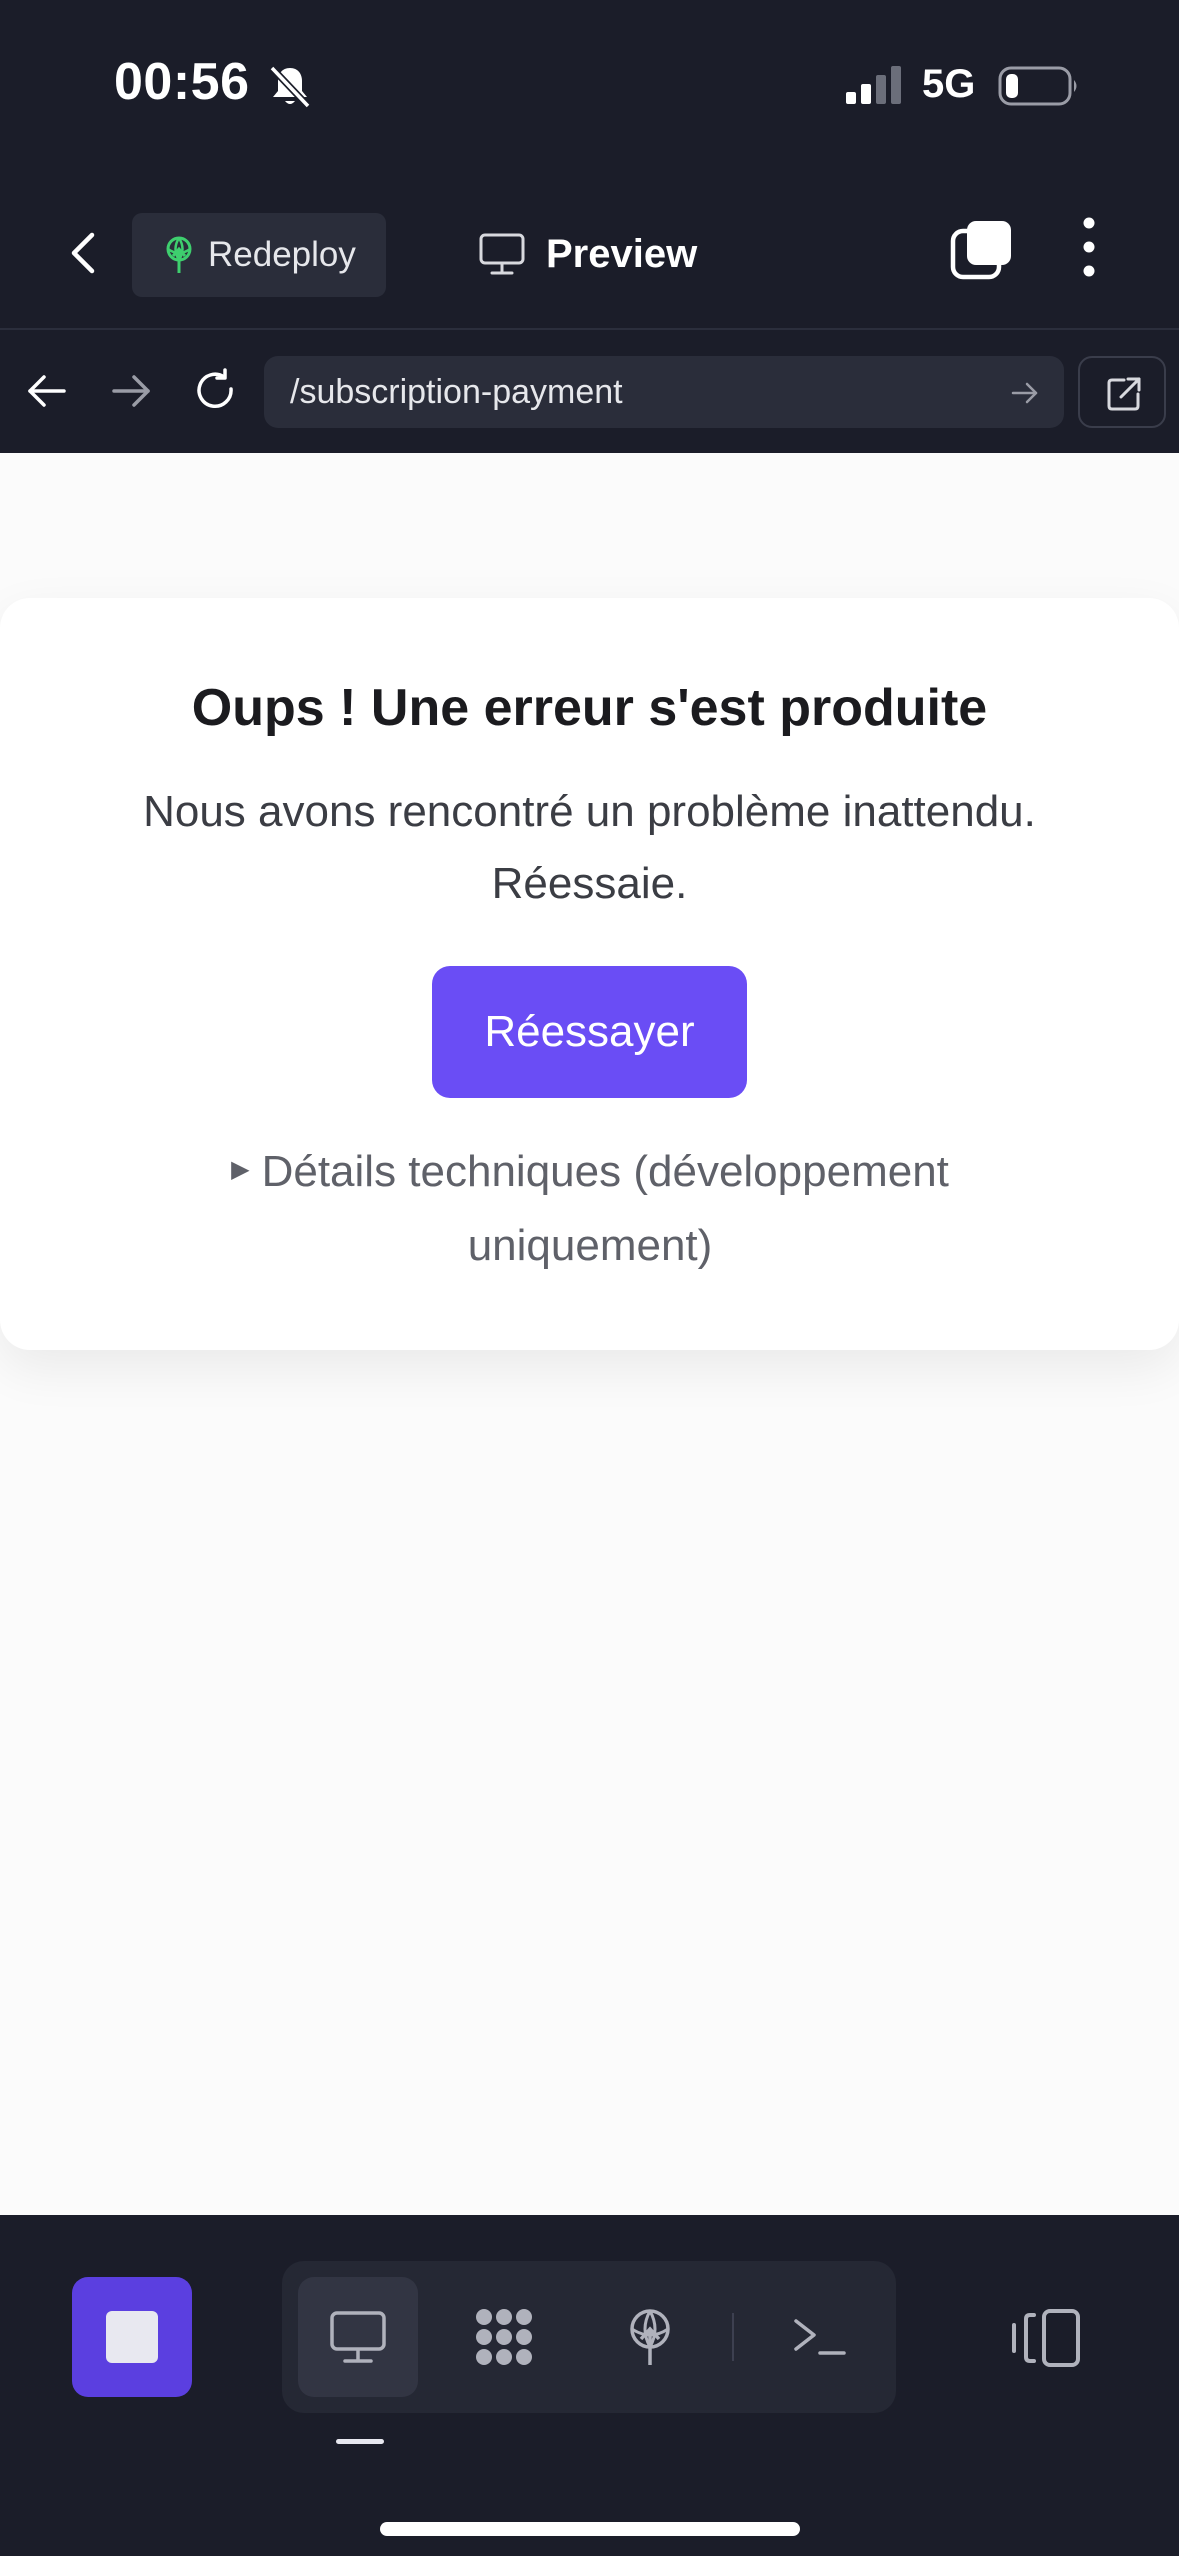 Image resolution: width=1179 pixels, height=2556 pixels. Describe the element at coordinates (240, 1170) in the screenshot. I see `disclosure-triangle-icon: ▶` at that location.